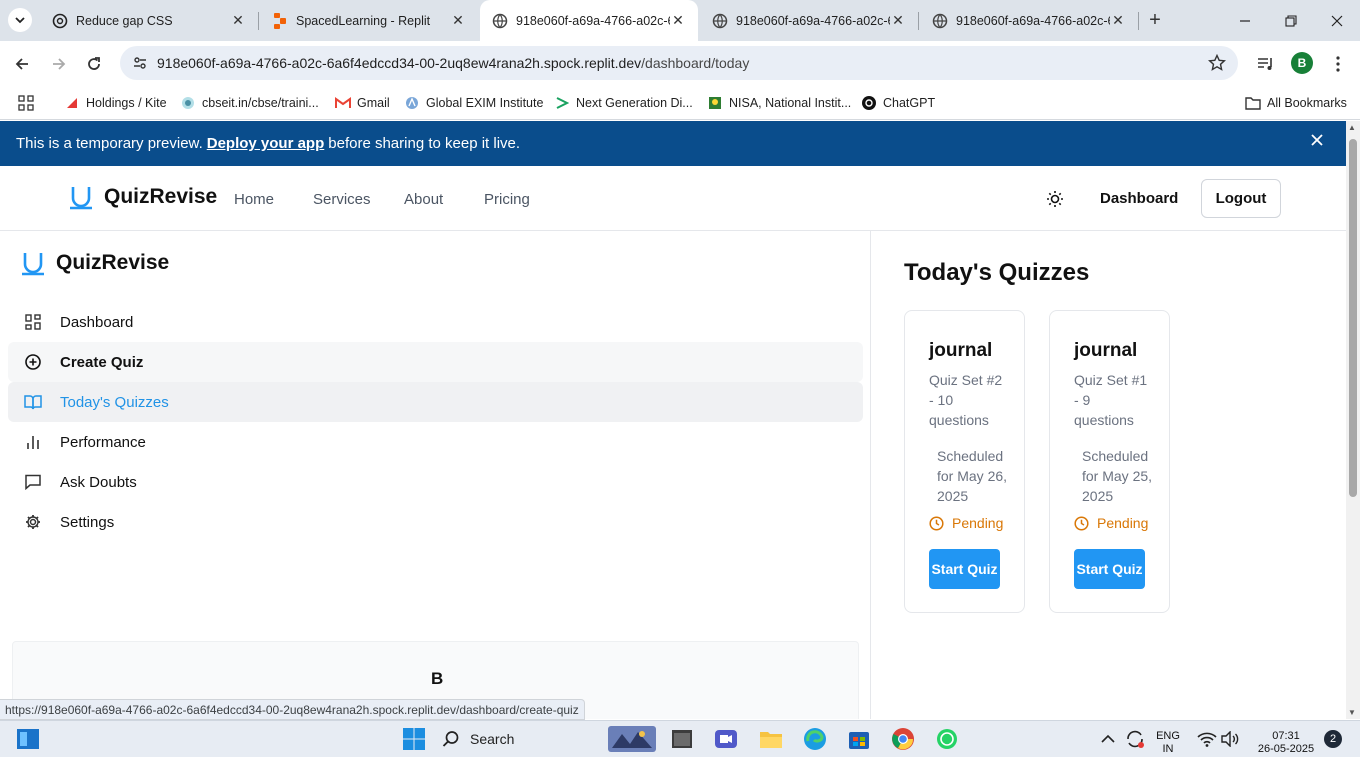 The image size is (1360, 757). Describe the element at coordinates (1245, 20) in the screenshot. I see `minimize-button` at that location.